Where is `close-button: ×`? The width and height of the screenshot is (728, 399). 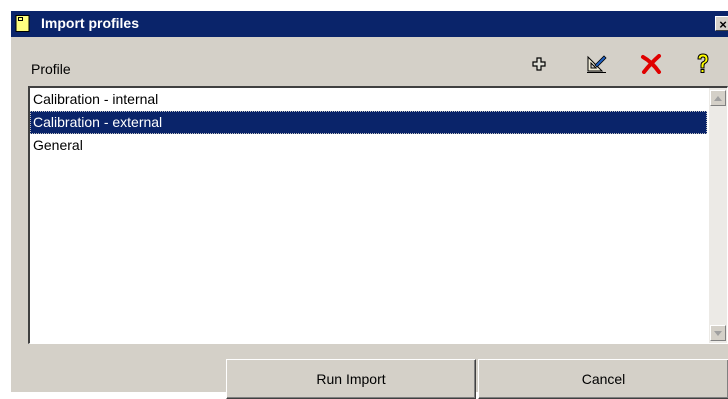 close-button: × is located at coordinates (721, 24).